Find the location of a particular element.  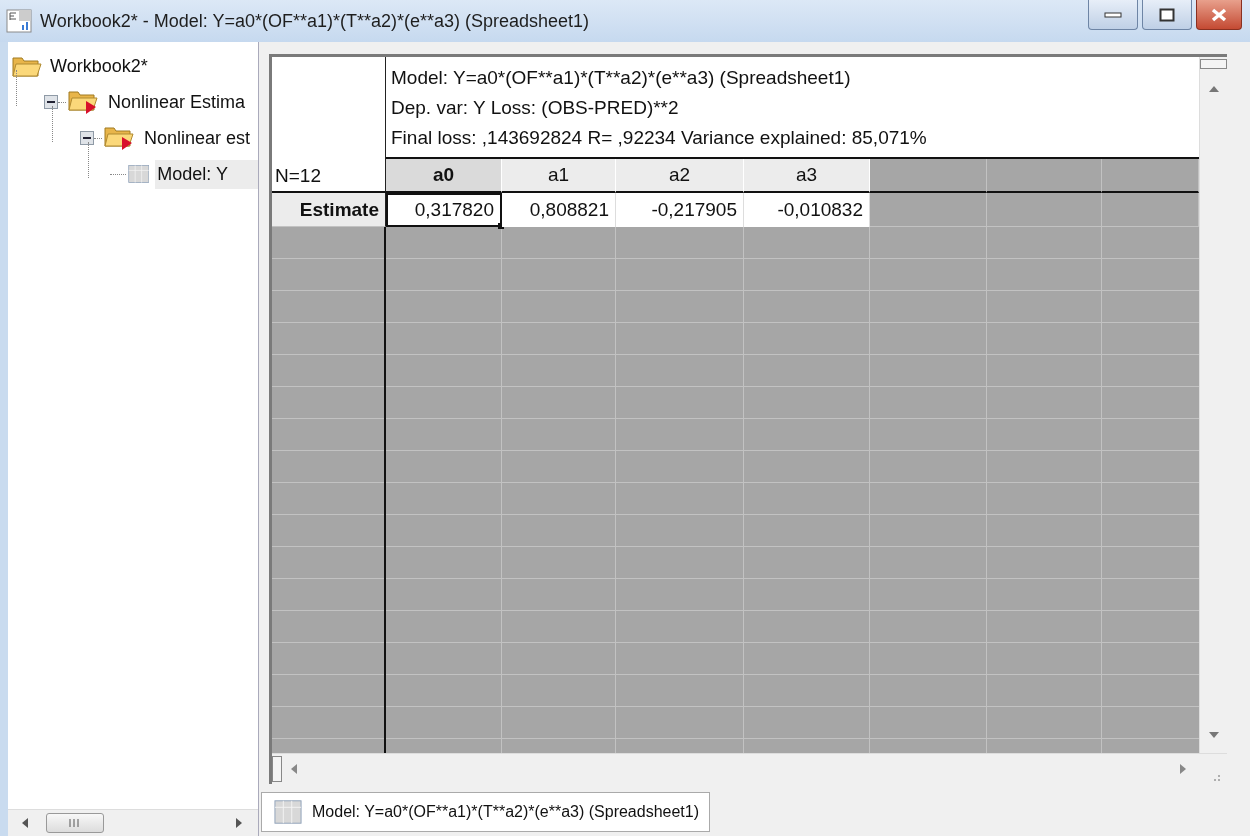

window-title: Workbook2* - Model: Y=a0*(OF**a1)*(T**a2)*(e**a3) (Spreadsheet1) is located at coordinates (315, 21).